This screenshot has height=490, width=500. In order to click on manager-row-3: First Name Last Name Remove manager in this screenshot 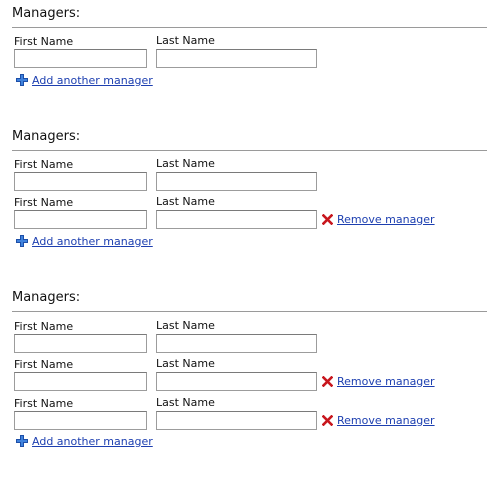, I will do `click(250, 414)`.